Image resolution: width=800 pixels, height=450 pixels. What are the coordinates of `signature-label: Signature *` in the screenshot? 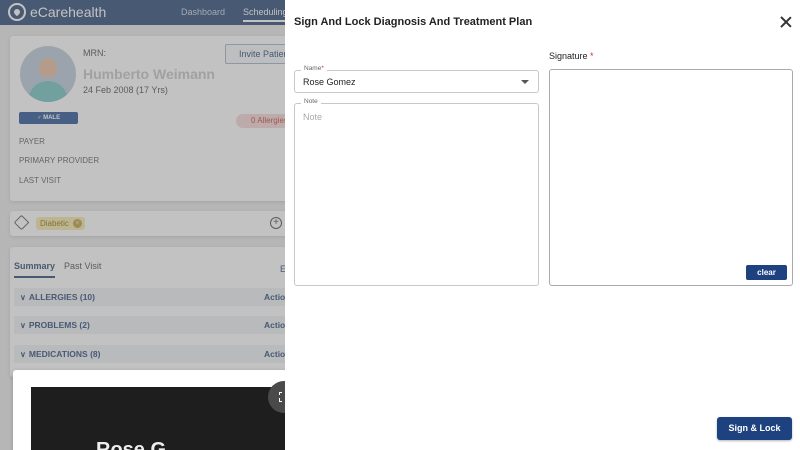 It's located at (571, 56).